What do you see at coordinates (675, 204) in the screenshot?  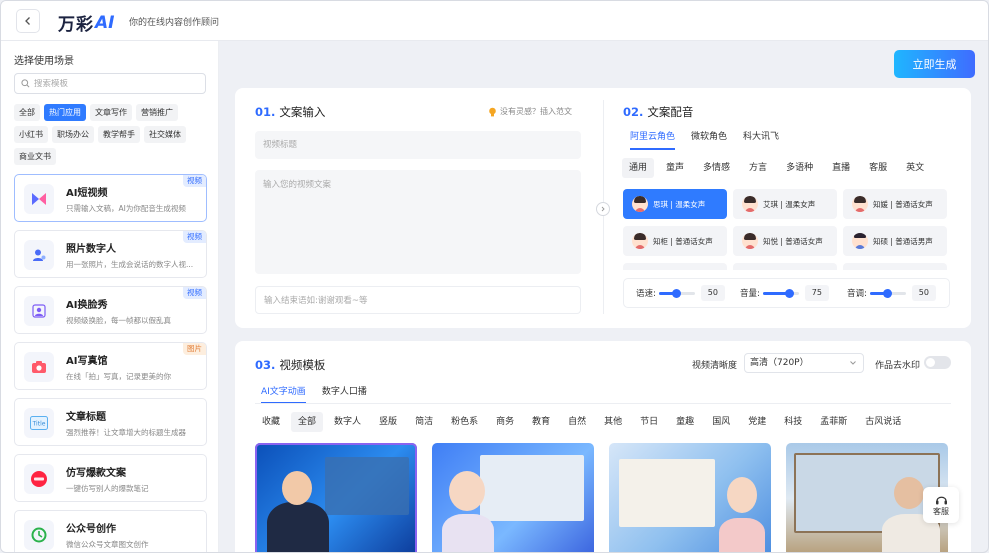 I see `voice-option: 思琪 | 温柔女声` at bounding box center [675, 204].